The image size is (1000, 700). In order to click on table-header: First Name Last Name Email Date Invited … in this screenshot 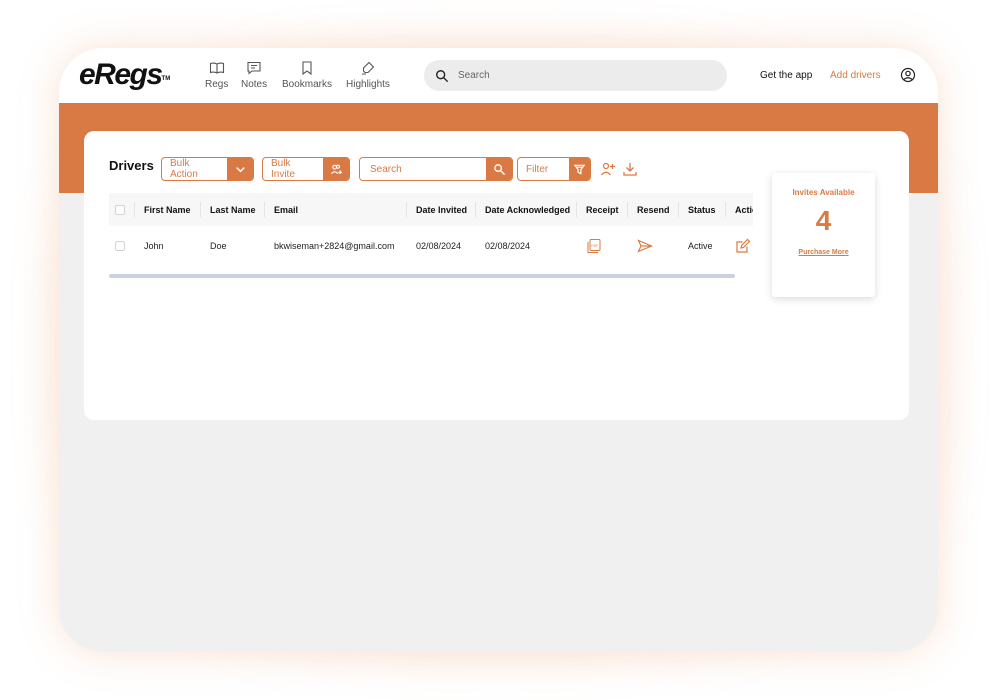, I will do `click(431, 209)`.